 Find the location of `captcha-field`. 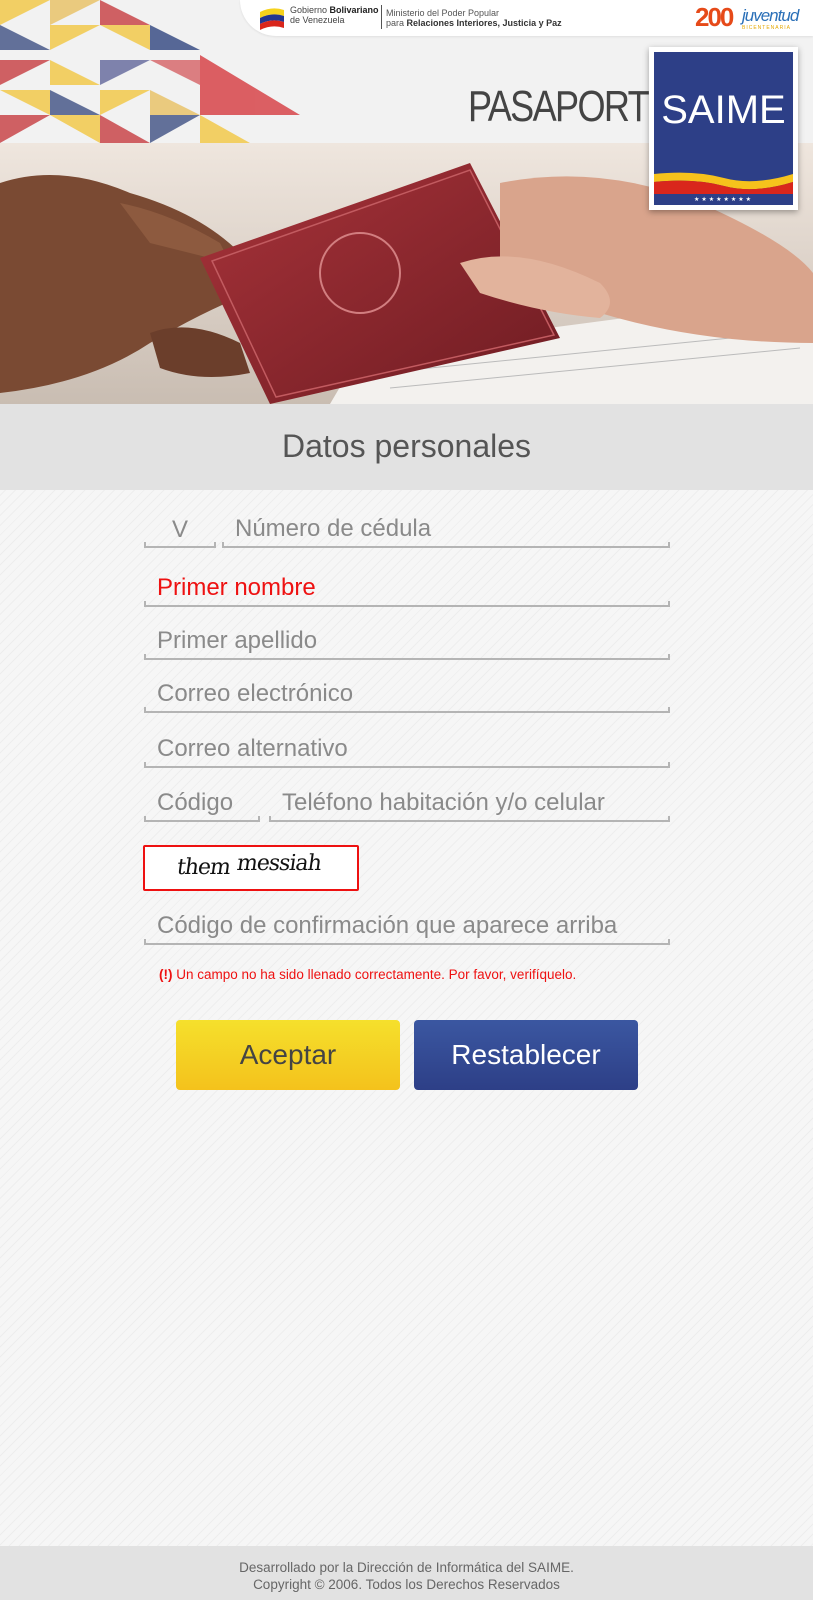

captcha-field is located at coordinates (407, 927).